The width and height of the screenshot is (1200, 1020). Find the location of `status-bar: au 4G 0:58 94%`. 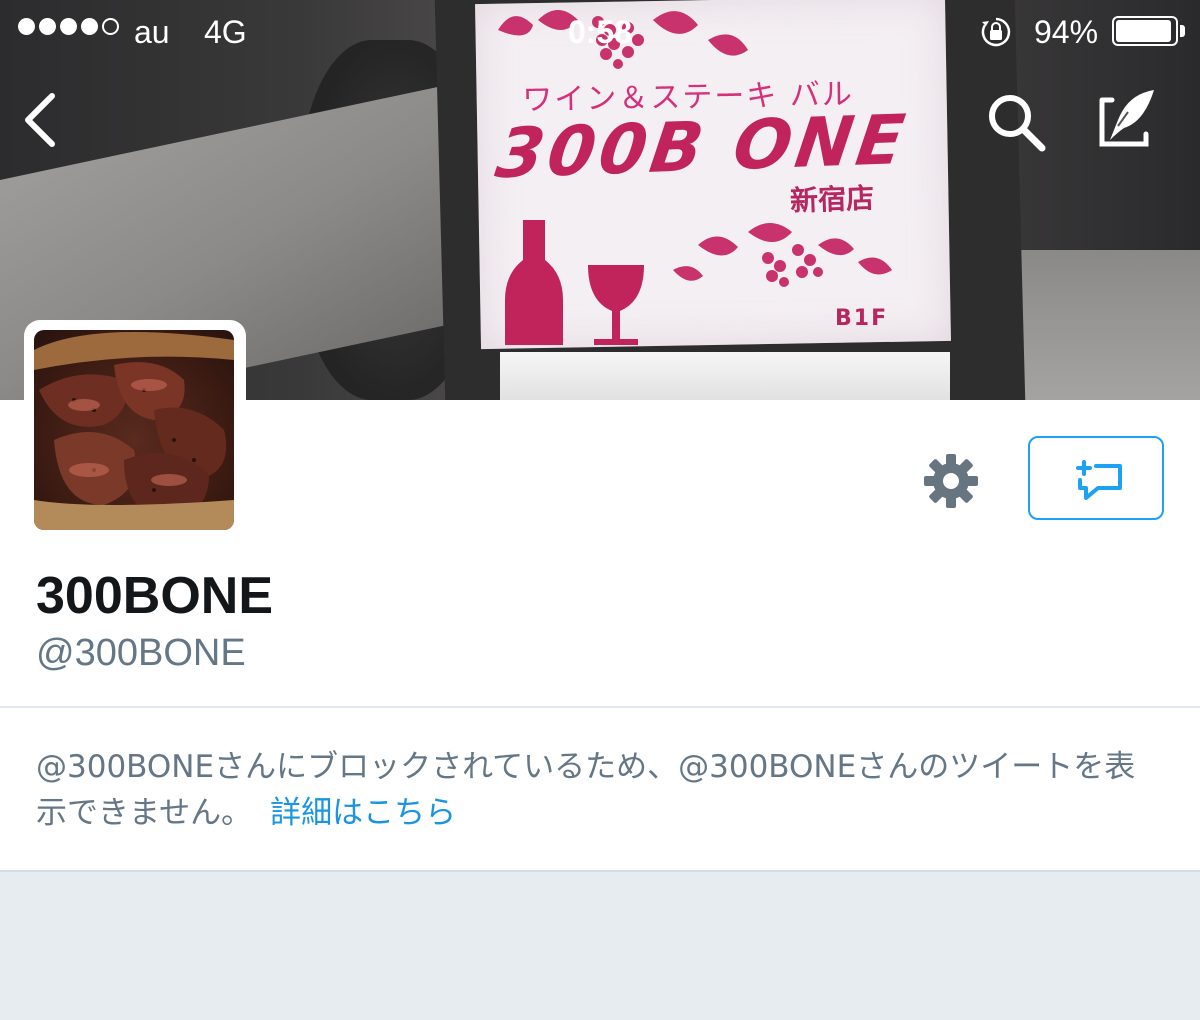

status-bar: au 4G 0:58 94% is located at coordinates (600, 31).